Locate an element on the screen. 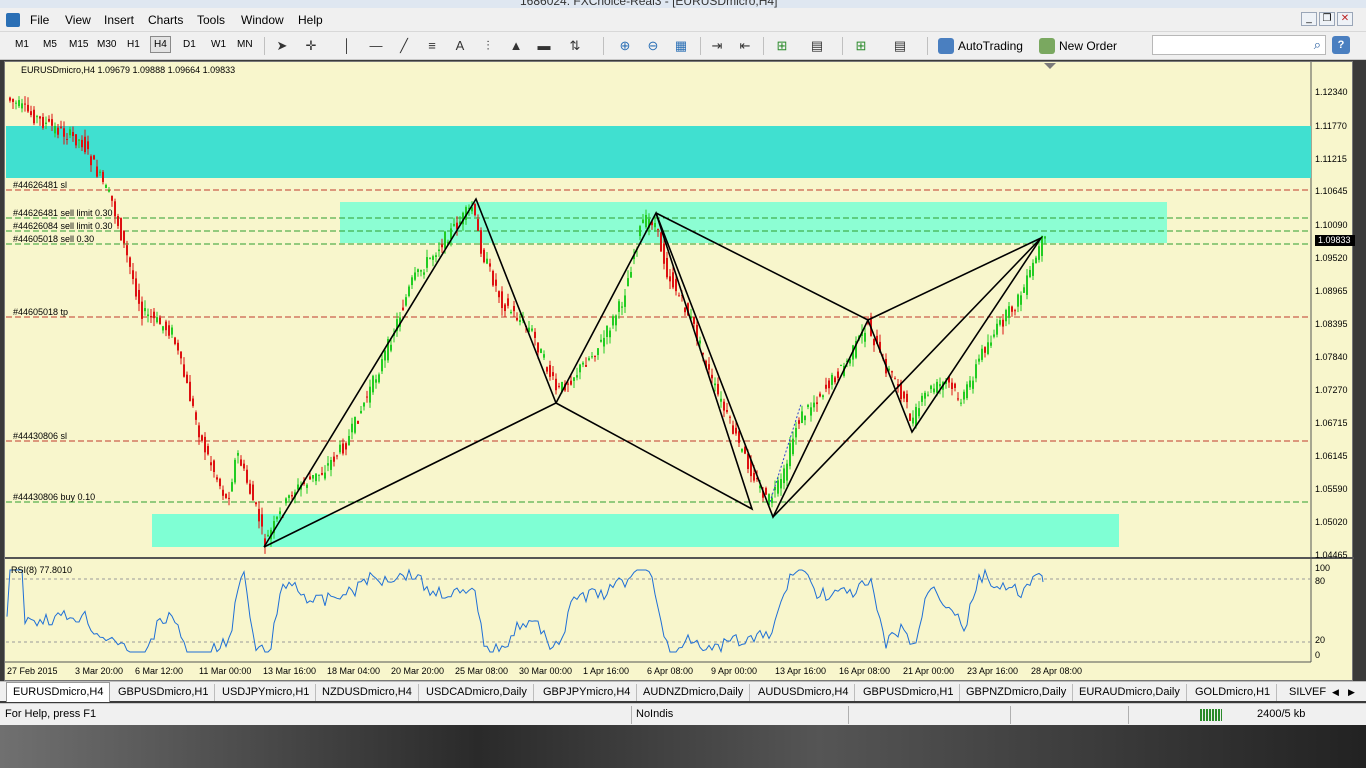  search-icon: ⌕ is located at coordinates (1317, 45).